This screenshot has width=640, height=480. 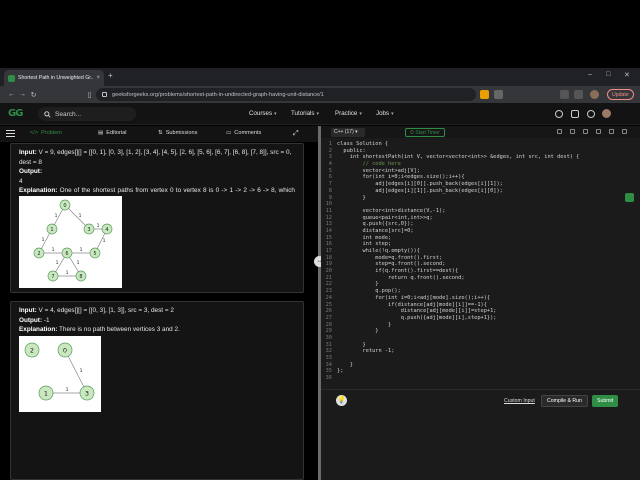 What do you see at coordinates (611, 131) in the screenshot?
I see `fullscreen-icon` at bounding box center [611, 131].